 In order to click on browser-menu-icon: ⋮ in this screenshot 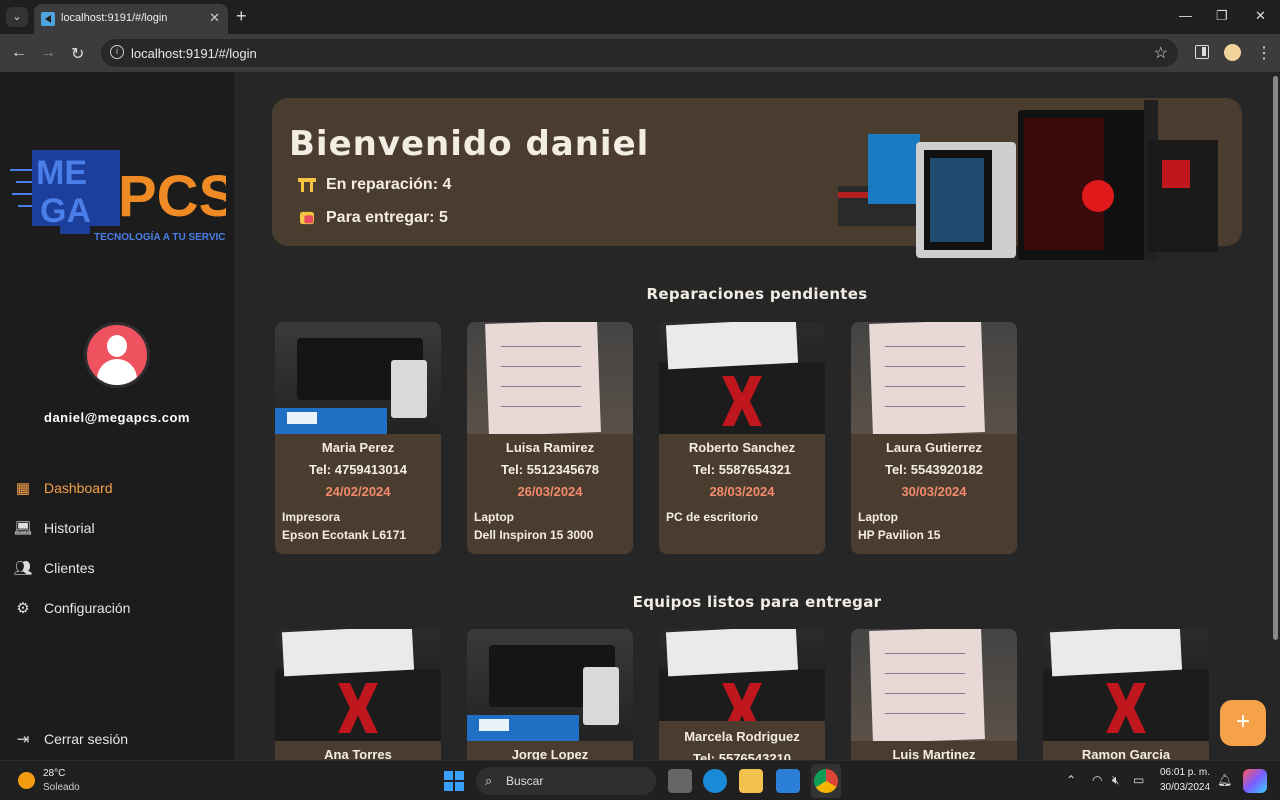, I will do `click(1264, 53)`.